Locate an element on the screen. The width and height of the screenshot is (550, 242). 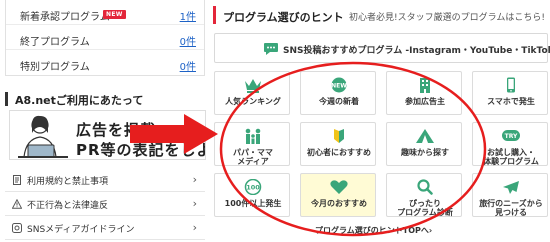
guide-label: SNSメディアガイドライン is located at coordinates (81, 230).